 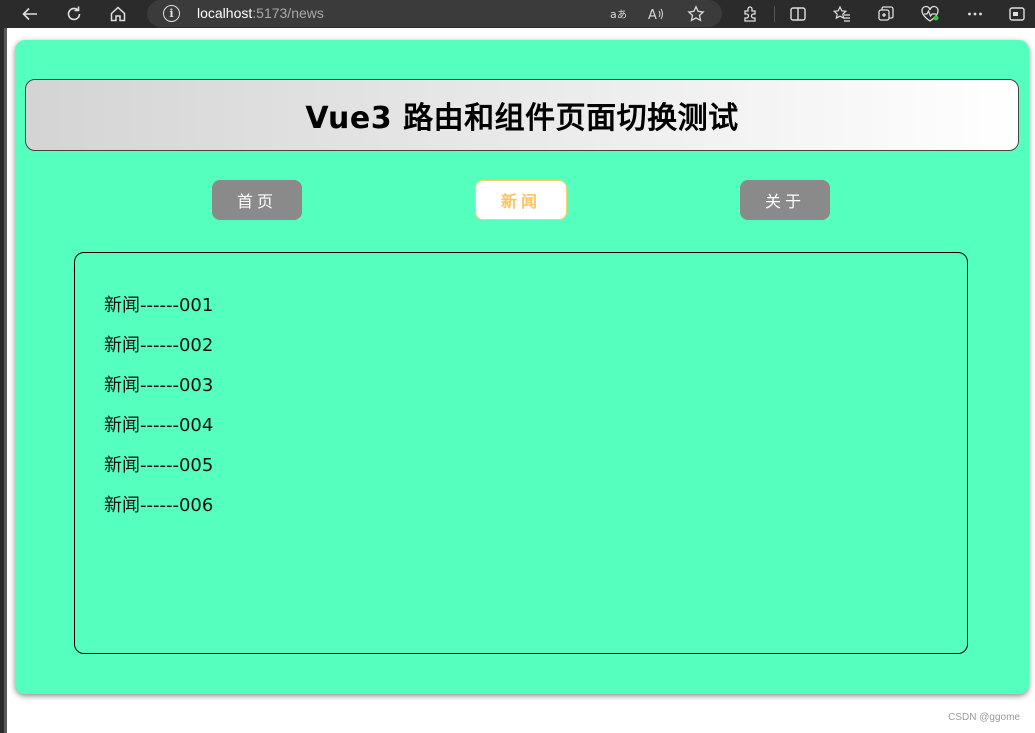 I want to click on performance-heart-icon, so click(x=930, y=14).